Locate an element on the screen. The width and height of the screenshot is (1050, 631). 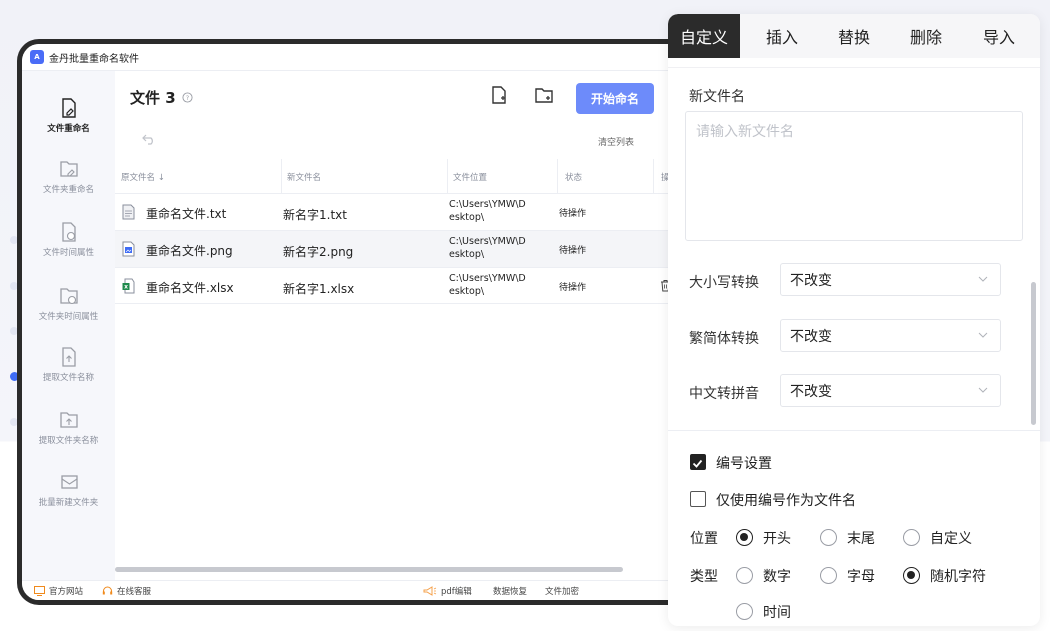
check-icon is located at coordinates (697, 463).